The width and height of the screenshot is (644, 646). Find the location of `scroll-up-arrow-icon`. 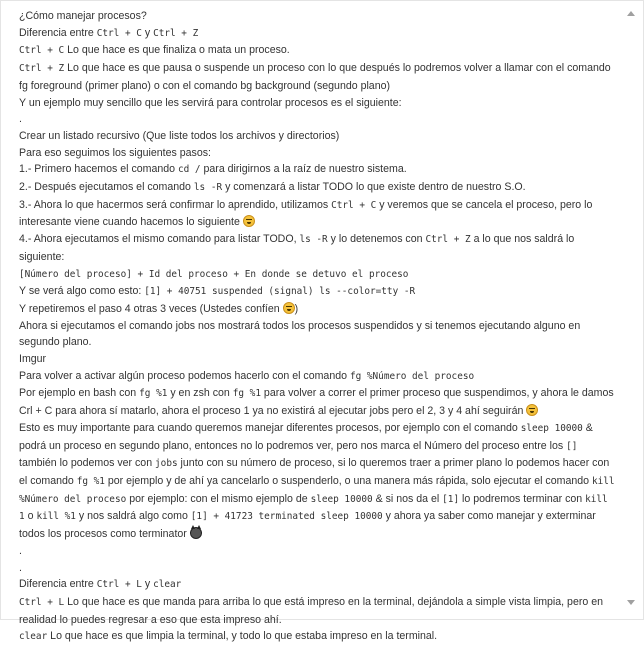

scroll-up-arrow-icon is located at coordinates (631, 13).